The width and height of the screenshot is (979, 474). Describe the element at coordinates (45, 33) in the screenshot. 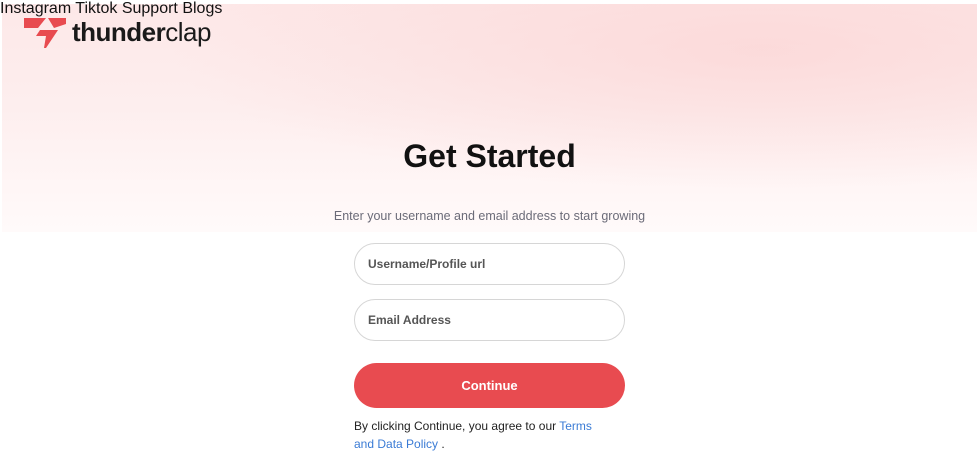

I see `thunderclap-logo-icon` at that location.